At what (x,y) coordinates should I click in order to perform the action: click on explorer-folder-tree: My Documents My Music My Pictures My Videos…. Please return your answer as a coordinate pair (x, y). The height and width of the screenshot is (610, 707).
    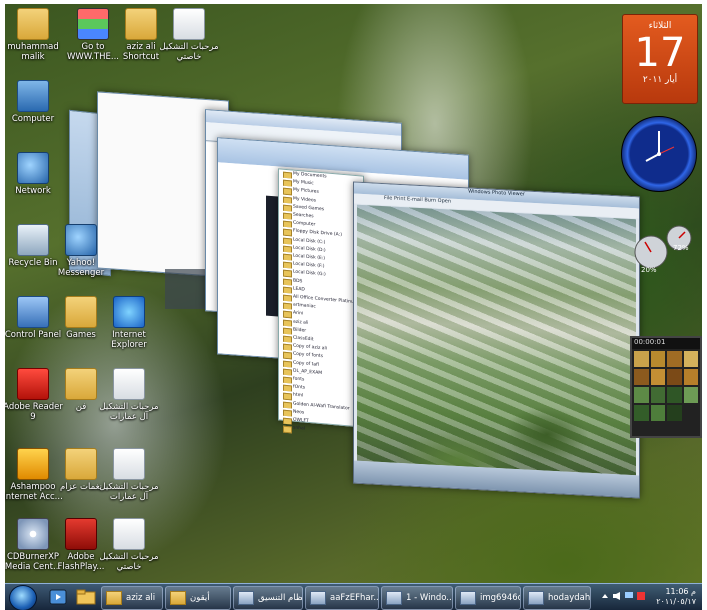
    Looking at the image, I should click on (321, 300).